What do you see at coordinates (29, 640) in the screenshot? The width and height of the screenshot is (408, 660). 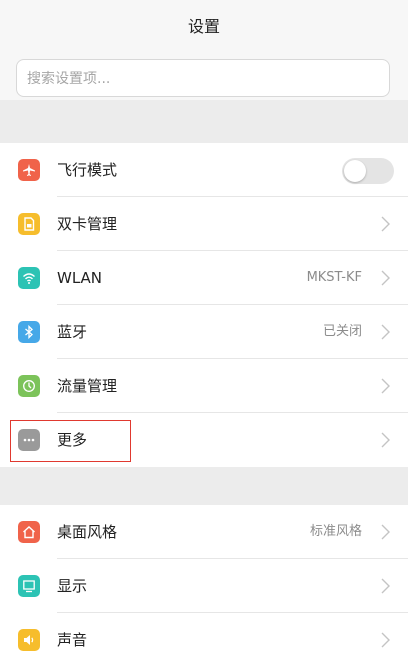 I see `sound-icon` at bounding box center [29, 640].